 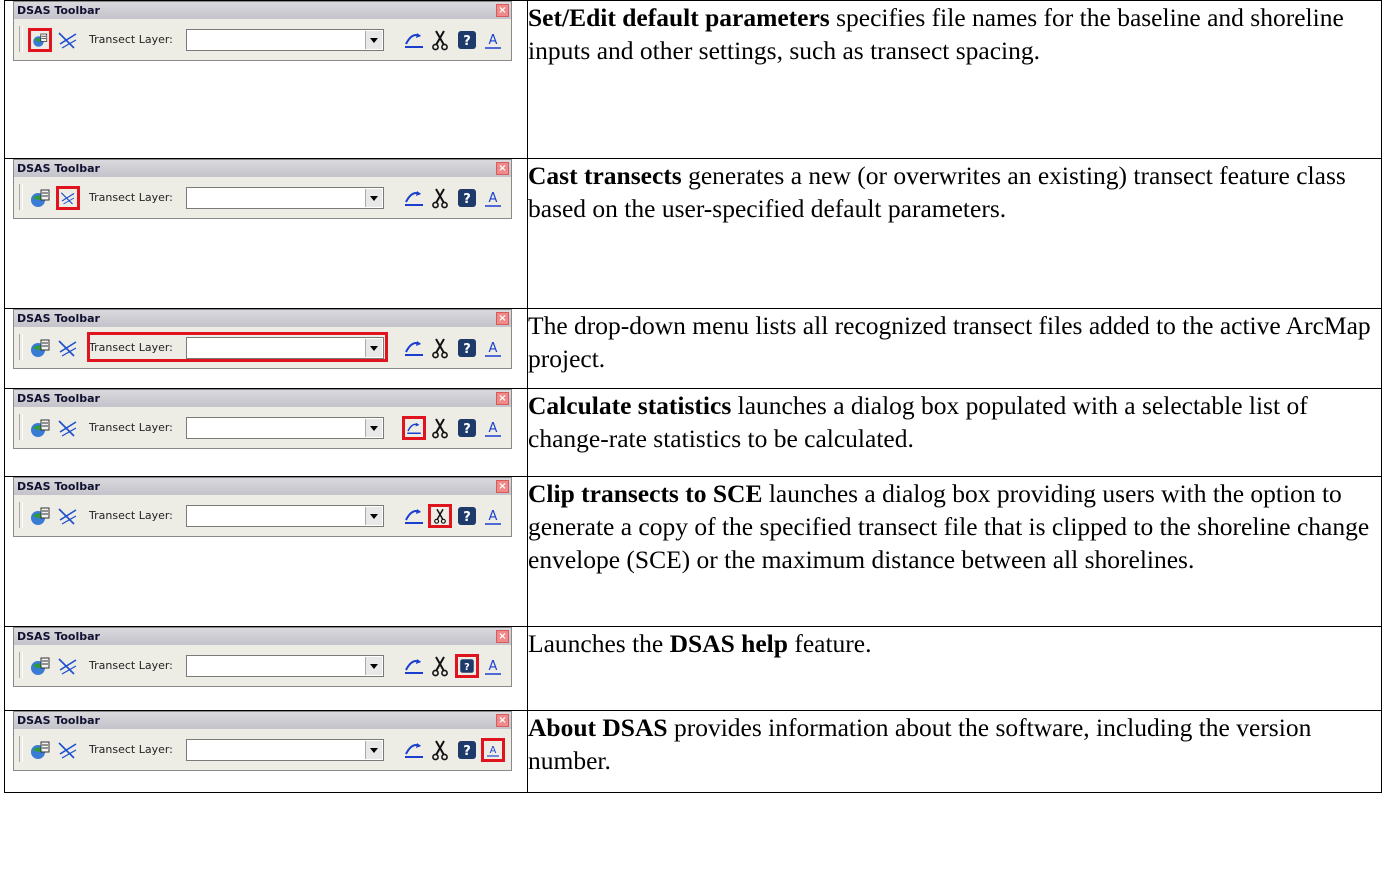 I want to click on highlight-box, so click(x=237, y=347).